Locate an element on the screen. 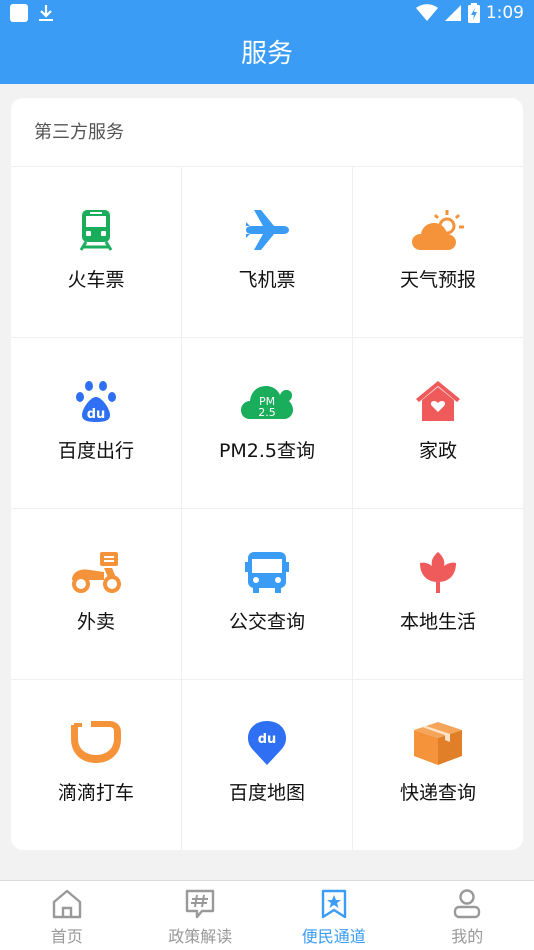  weather-icon is located at coordinates (438, 230).